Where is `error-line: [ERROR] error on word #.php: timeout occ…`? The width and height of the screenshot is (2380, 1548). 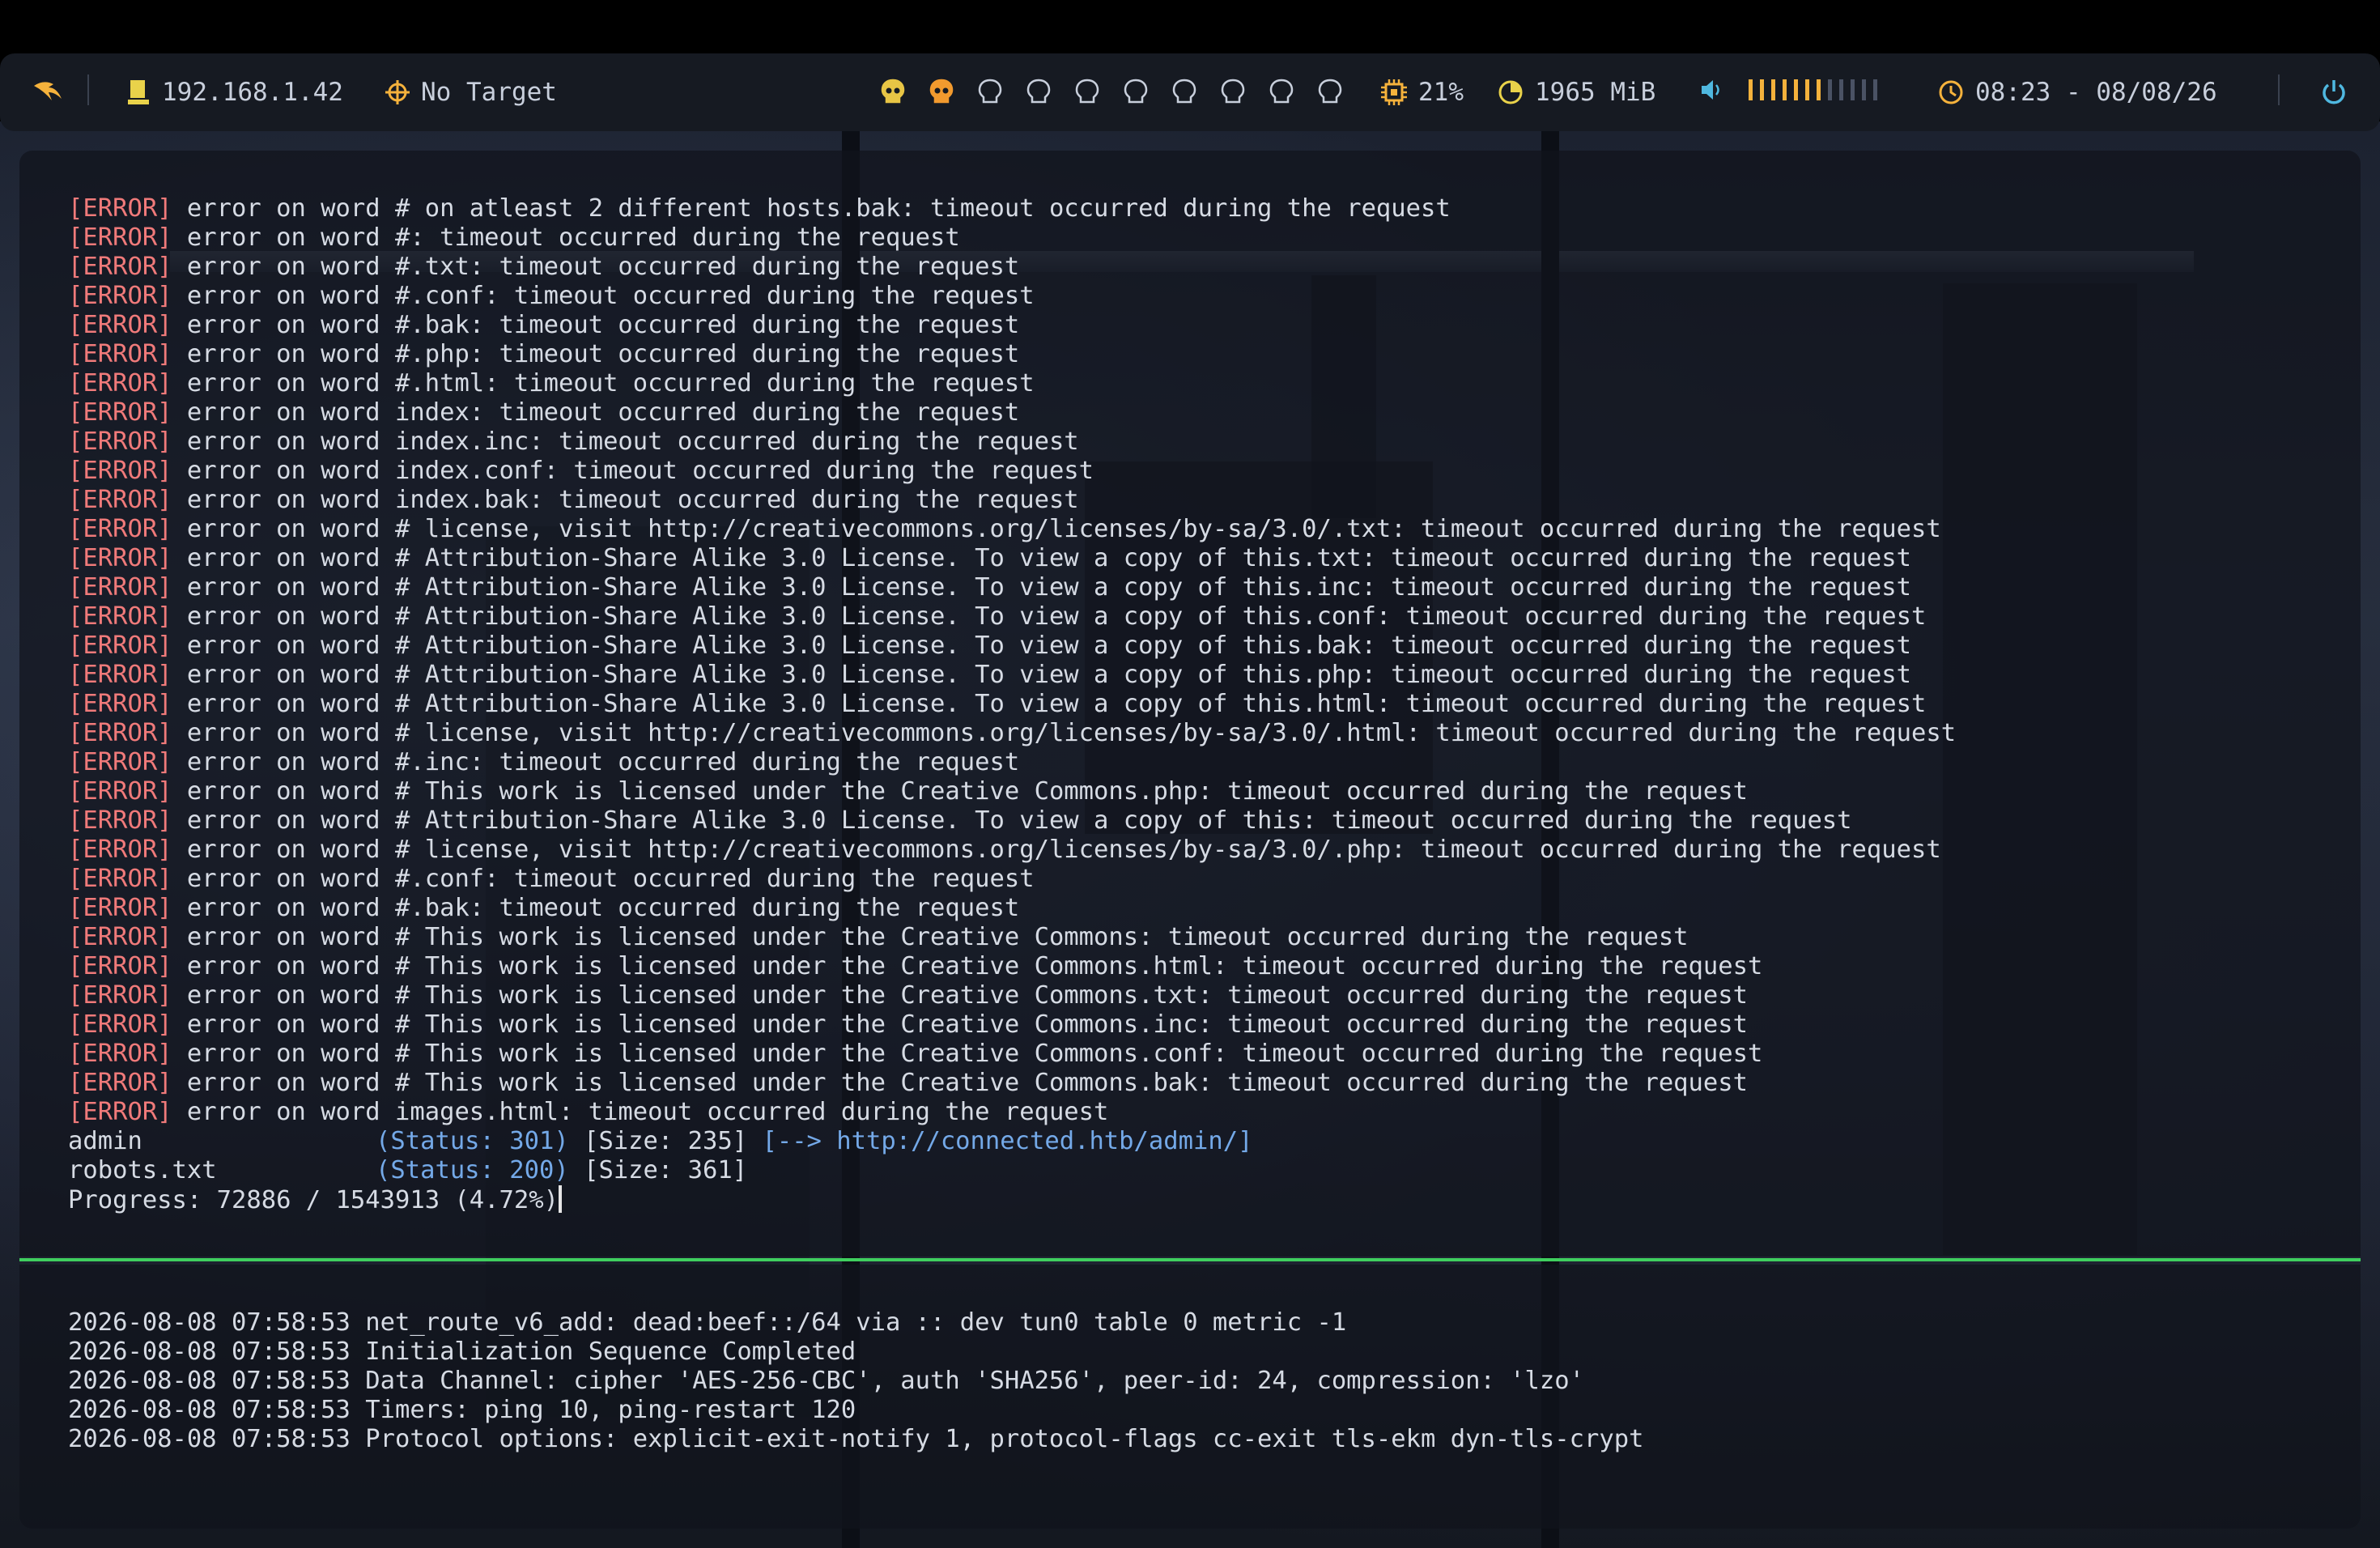
error-line: [ERROR] error on word #.php: timeout occ… is located at coordinates (1012, 355).